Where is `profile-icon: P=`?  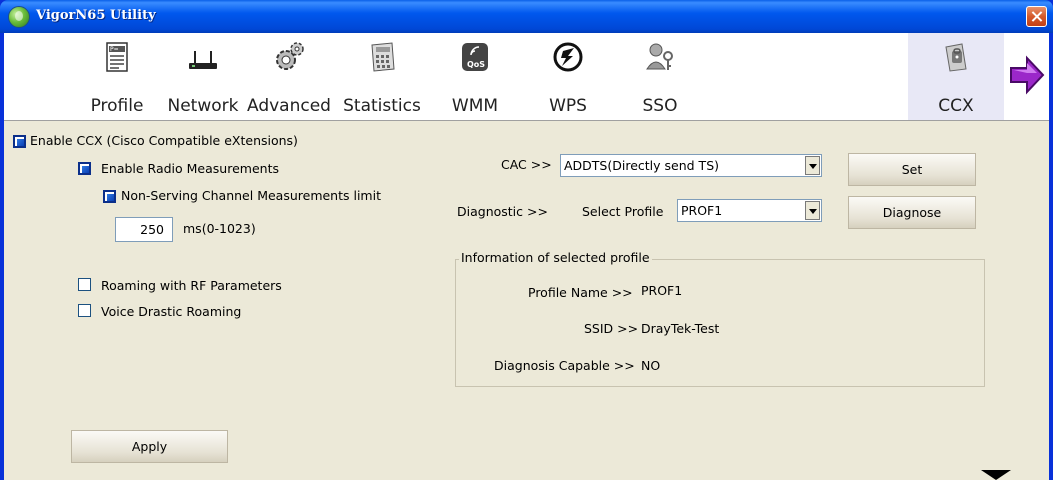 profile-icon: P= is located at coordinates (117, 57).